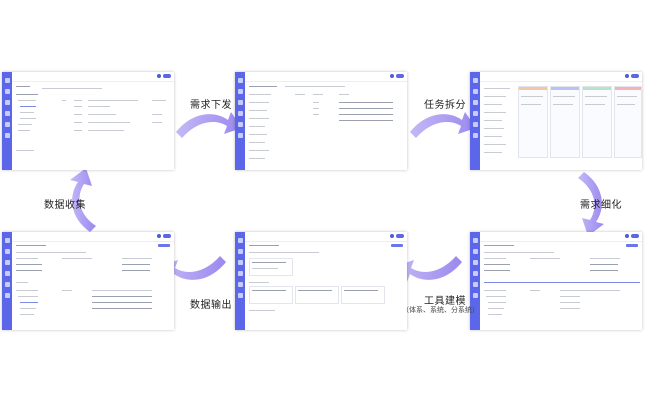 Image resolution: width=650 pixels, height=404 pixels. Describe the element at coordinates (601, 205) in the screenshot. I see `label-demand-refine: 需求细化` at that location.